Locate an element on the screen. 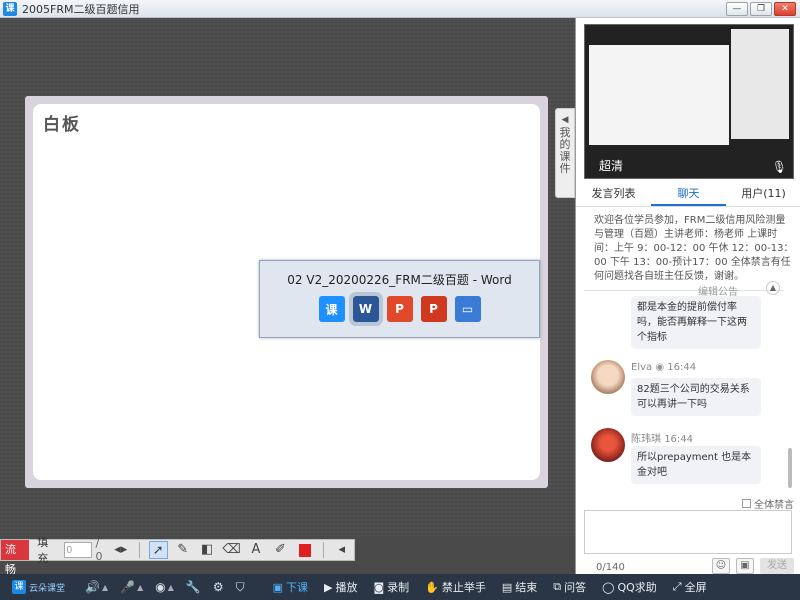 This screenshot has width=800, height=600. hand-icon: ✋ is located at coordinates (432, 587).